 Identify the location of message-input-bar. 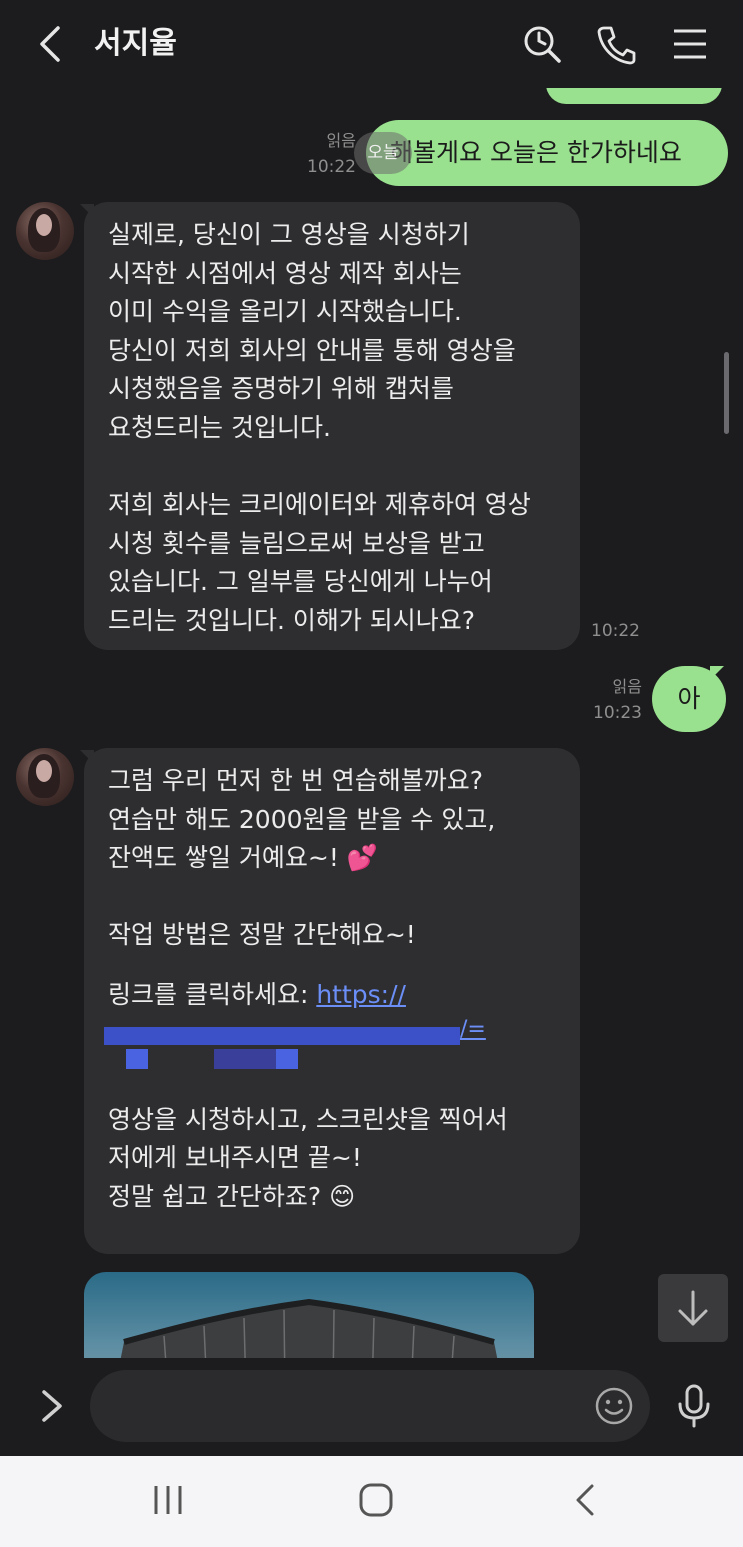
(371, 1407).